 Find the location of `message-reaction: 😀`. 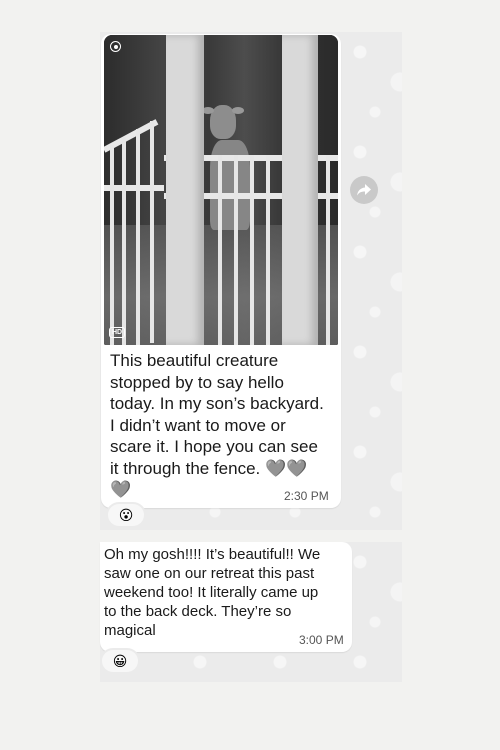

message-reaction: 😀 is located at coordinates (120, 661).